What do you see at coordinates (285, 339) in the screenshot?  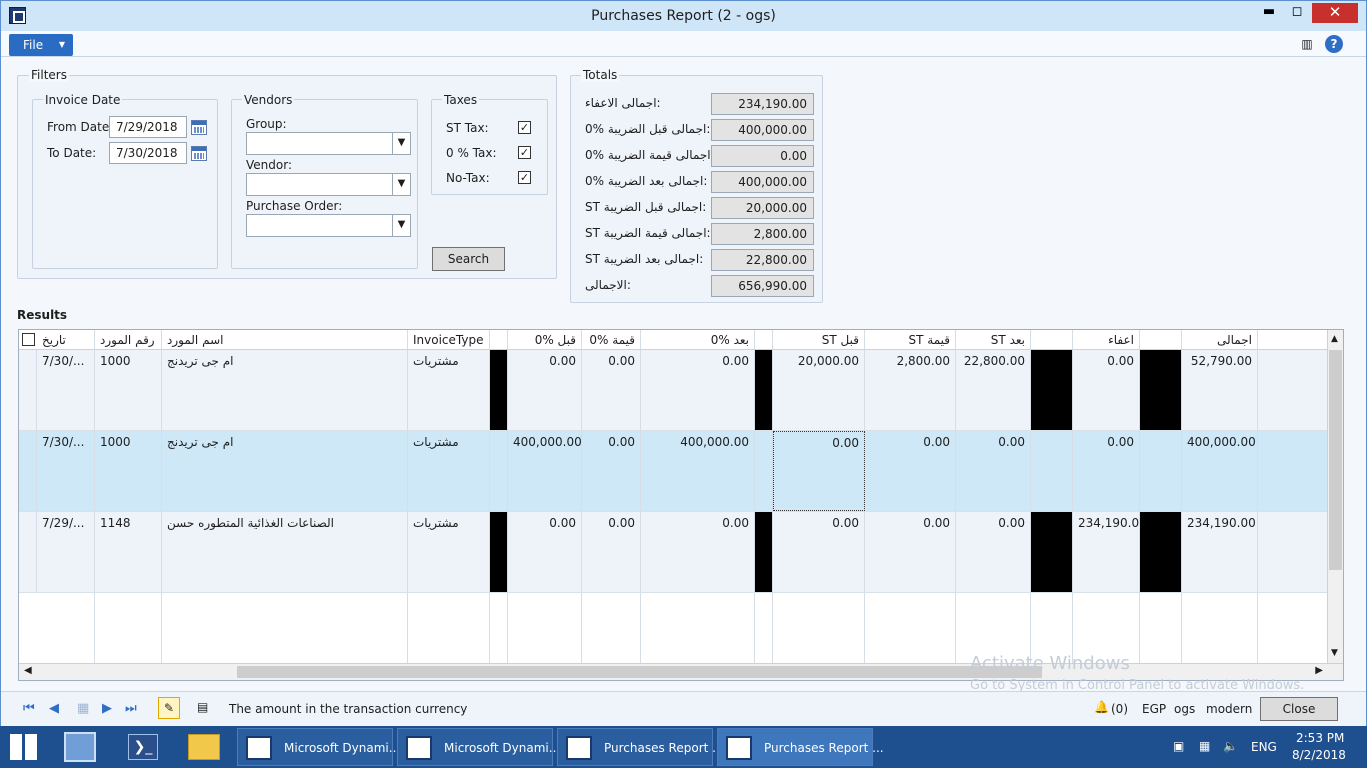 I see `column-header: اسم المورد` at bounding box center [285, 339].